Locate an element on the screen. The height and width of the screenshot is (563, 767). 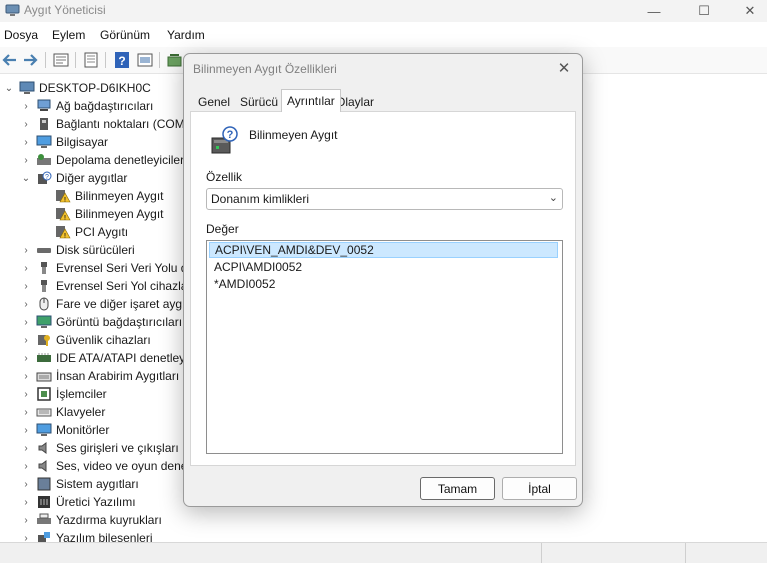
cancel-button: İptal is located at coordinates (539, 488).